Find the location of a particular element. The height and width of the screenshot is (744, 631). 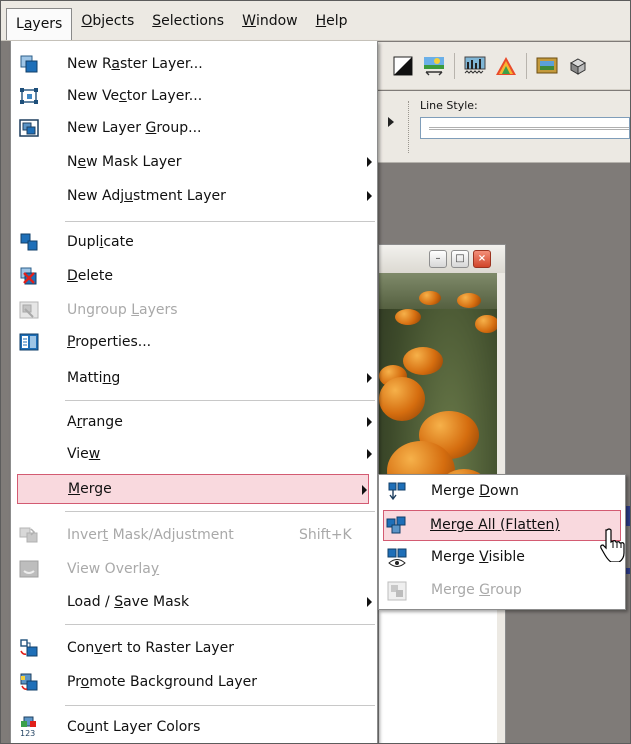

lbl-mn: G is located at coordinates (151, 128).